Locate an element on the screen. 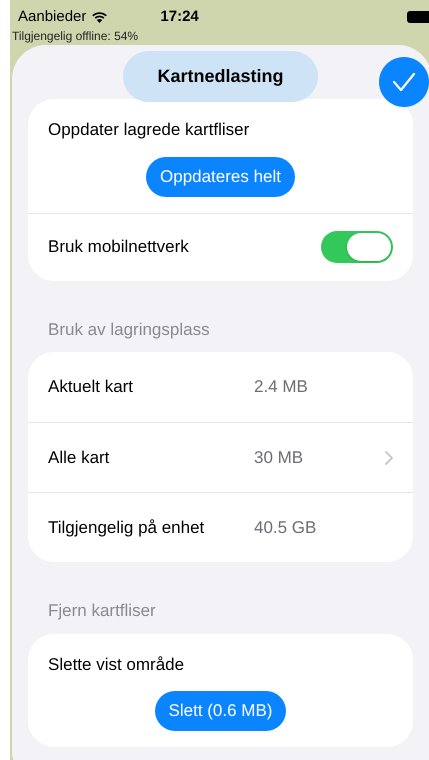 Image resolution: width=429 pixels, height=760 pixels. row-value: 40.5 GB is located at coordinates (286, 527).